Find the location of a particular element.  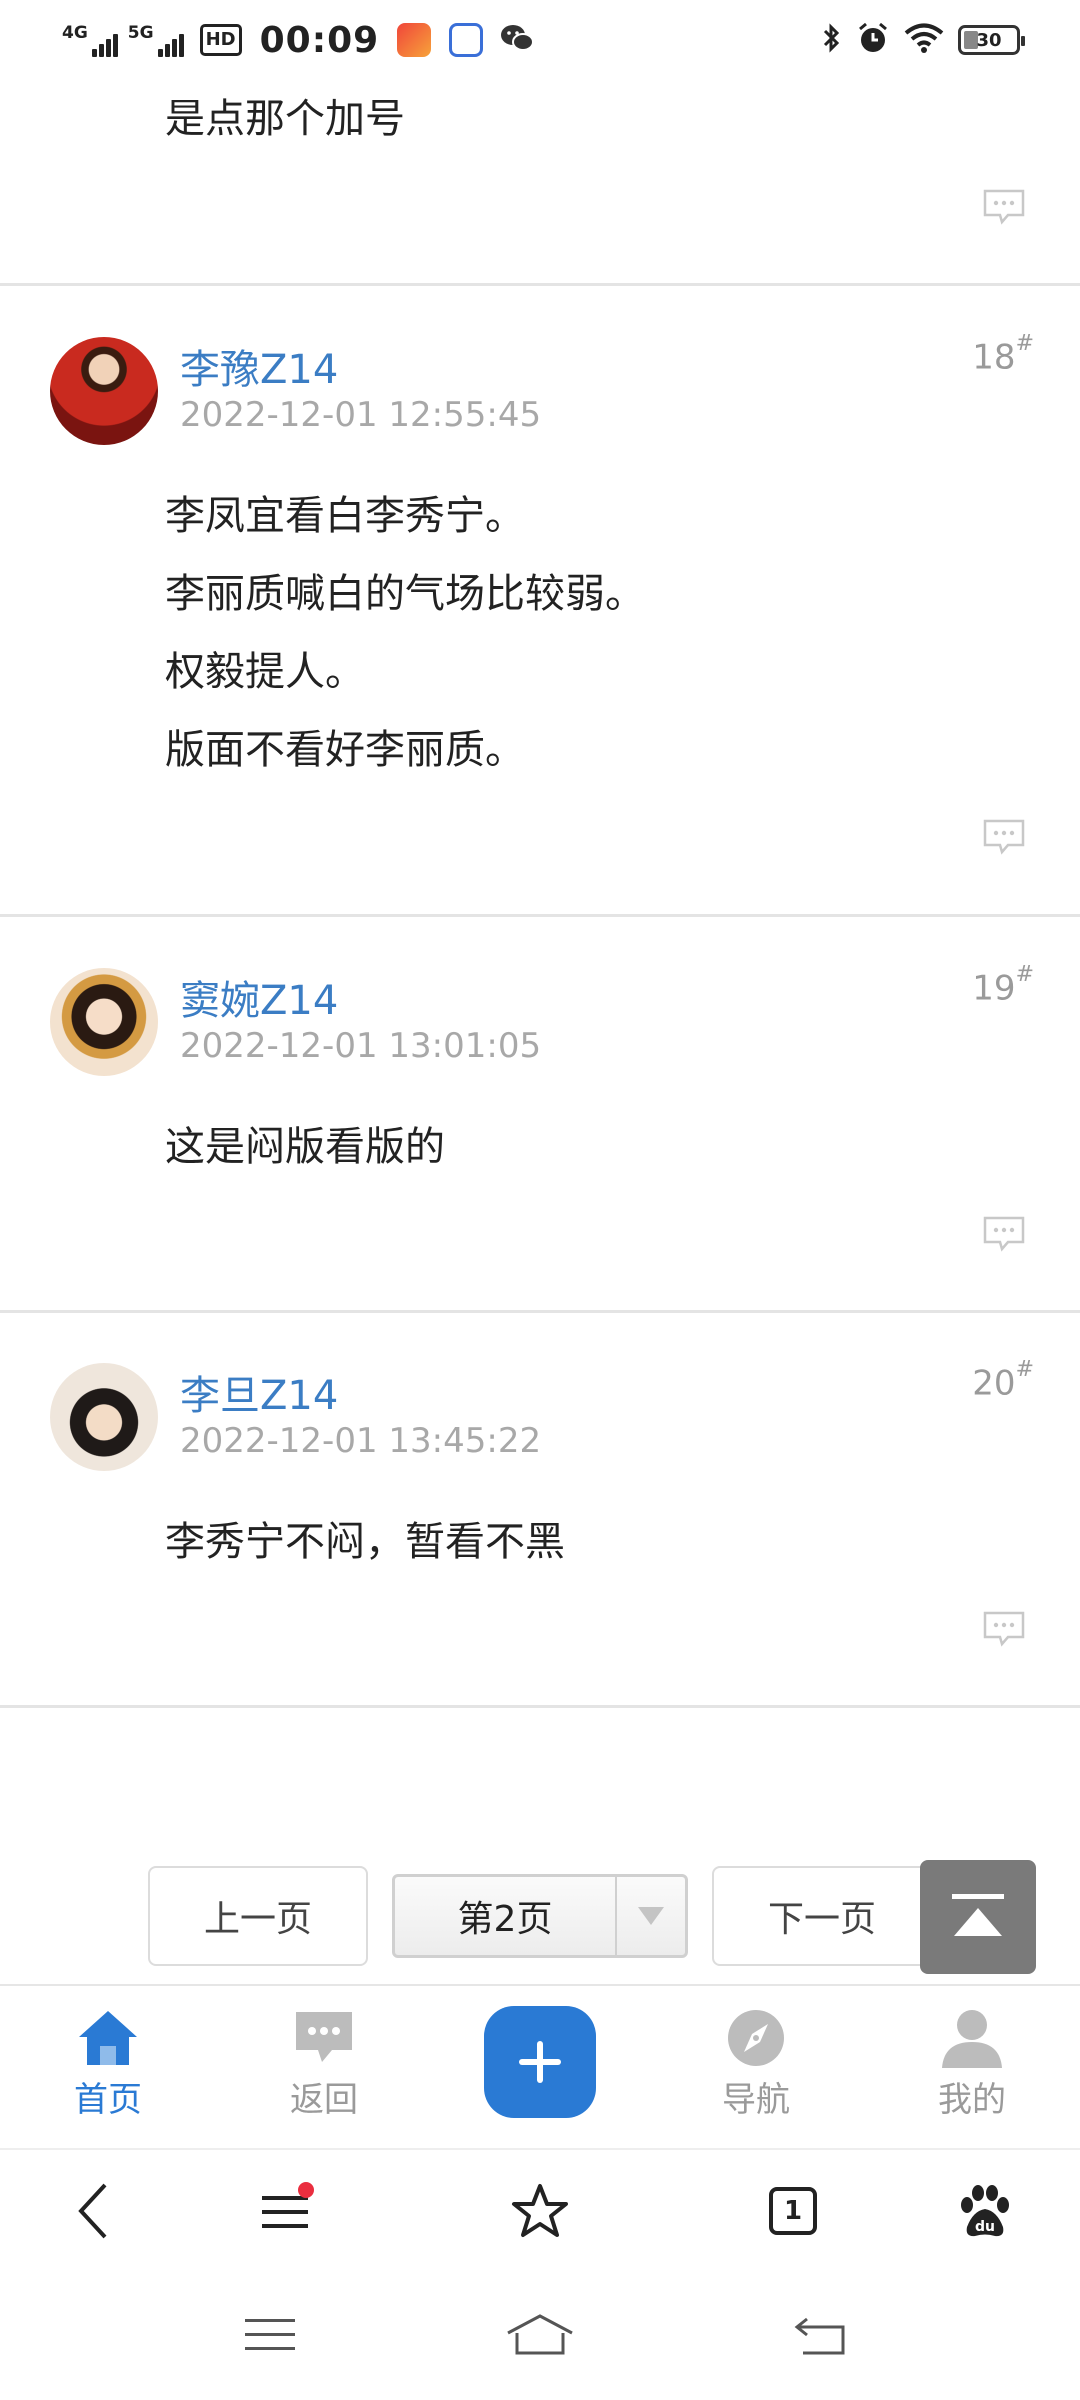

recent-apps-button is located at coordinates (270, 2335).